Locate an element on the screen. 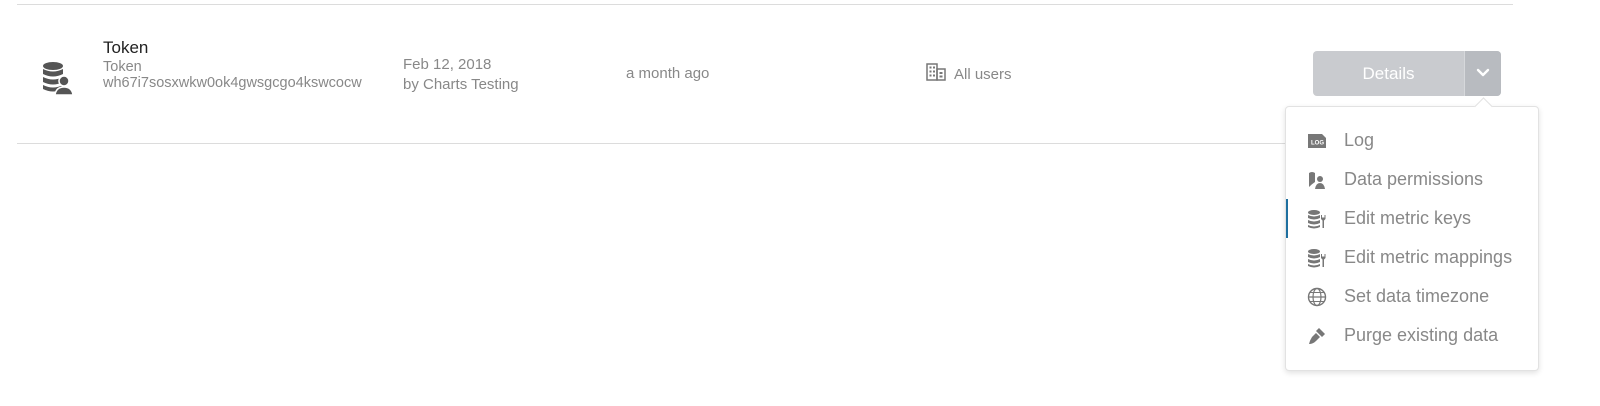  database-user-icon is located at coordinates (58, 79).